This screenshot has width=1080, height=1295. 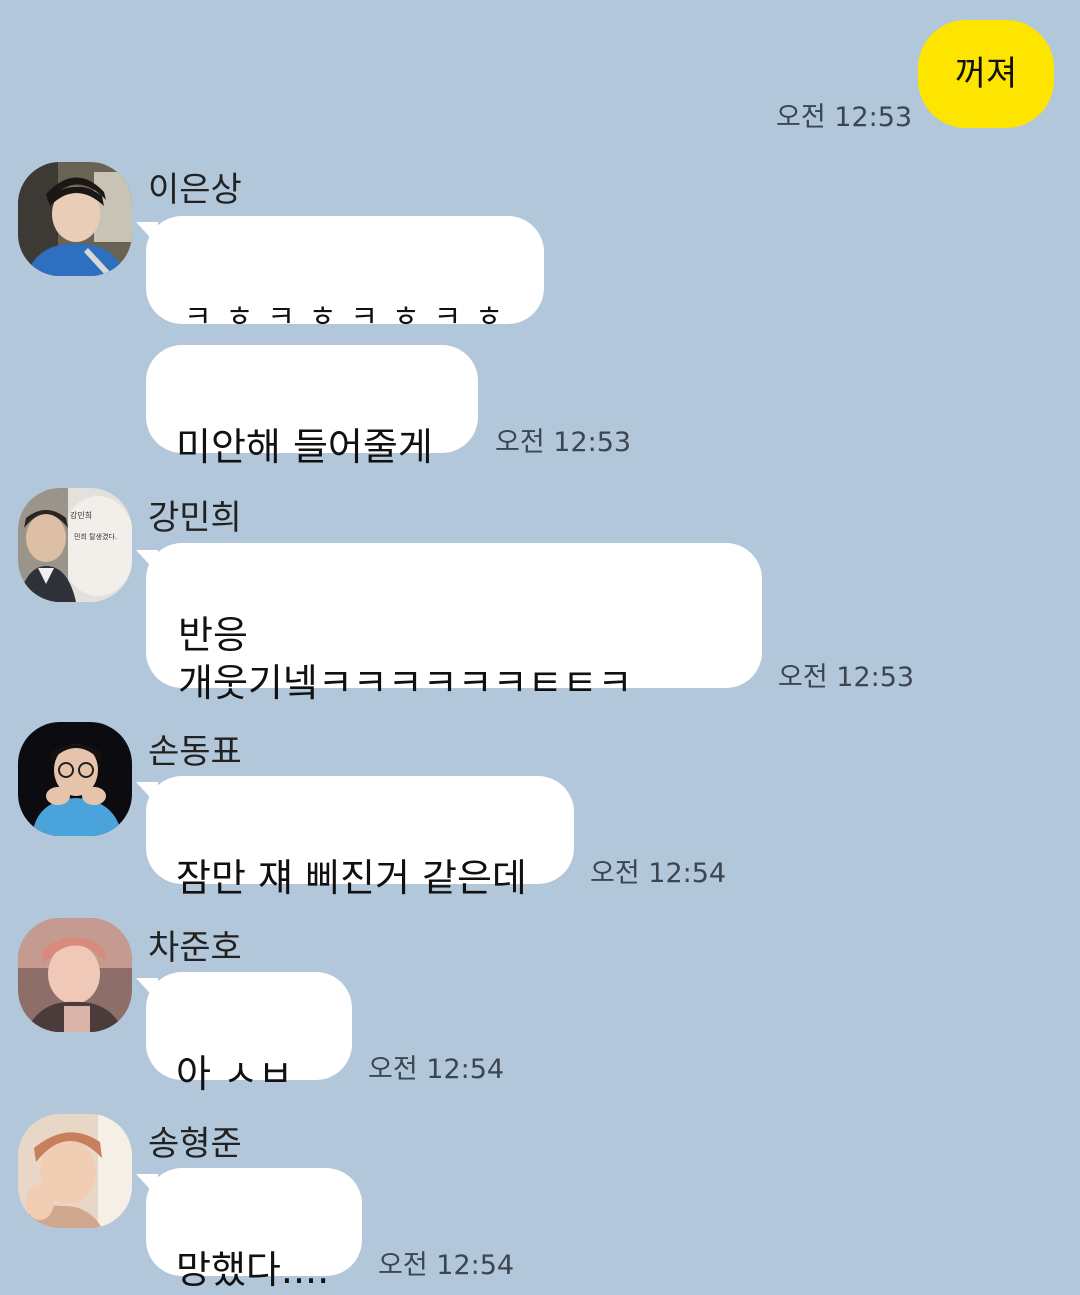 I want to click on avatar-caption: 강민희, so click(x=81, y=515).